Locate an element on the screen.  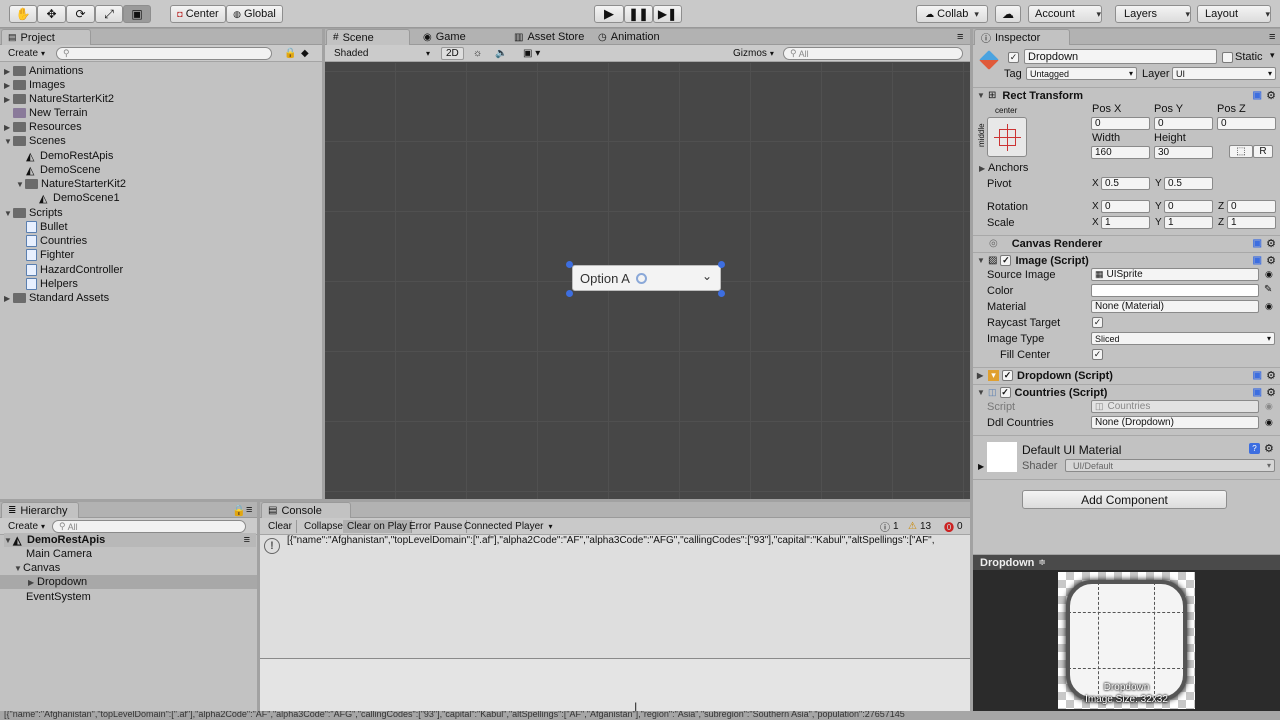
scale-tool-button: ⤢ is located at coordinates (109, 14).